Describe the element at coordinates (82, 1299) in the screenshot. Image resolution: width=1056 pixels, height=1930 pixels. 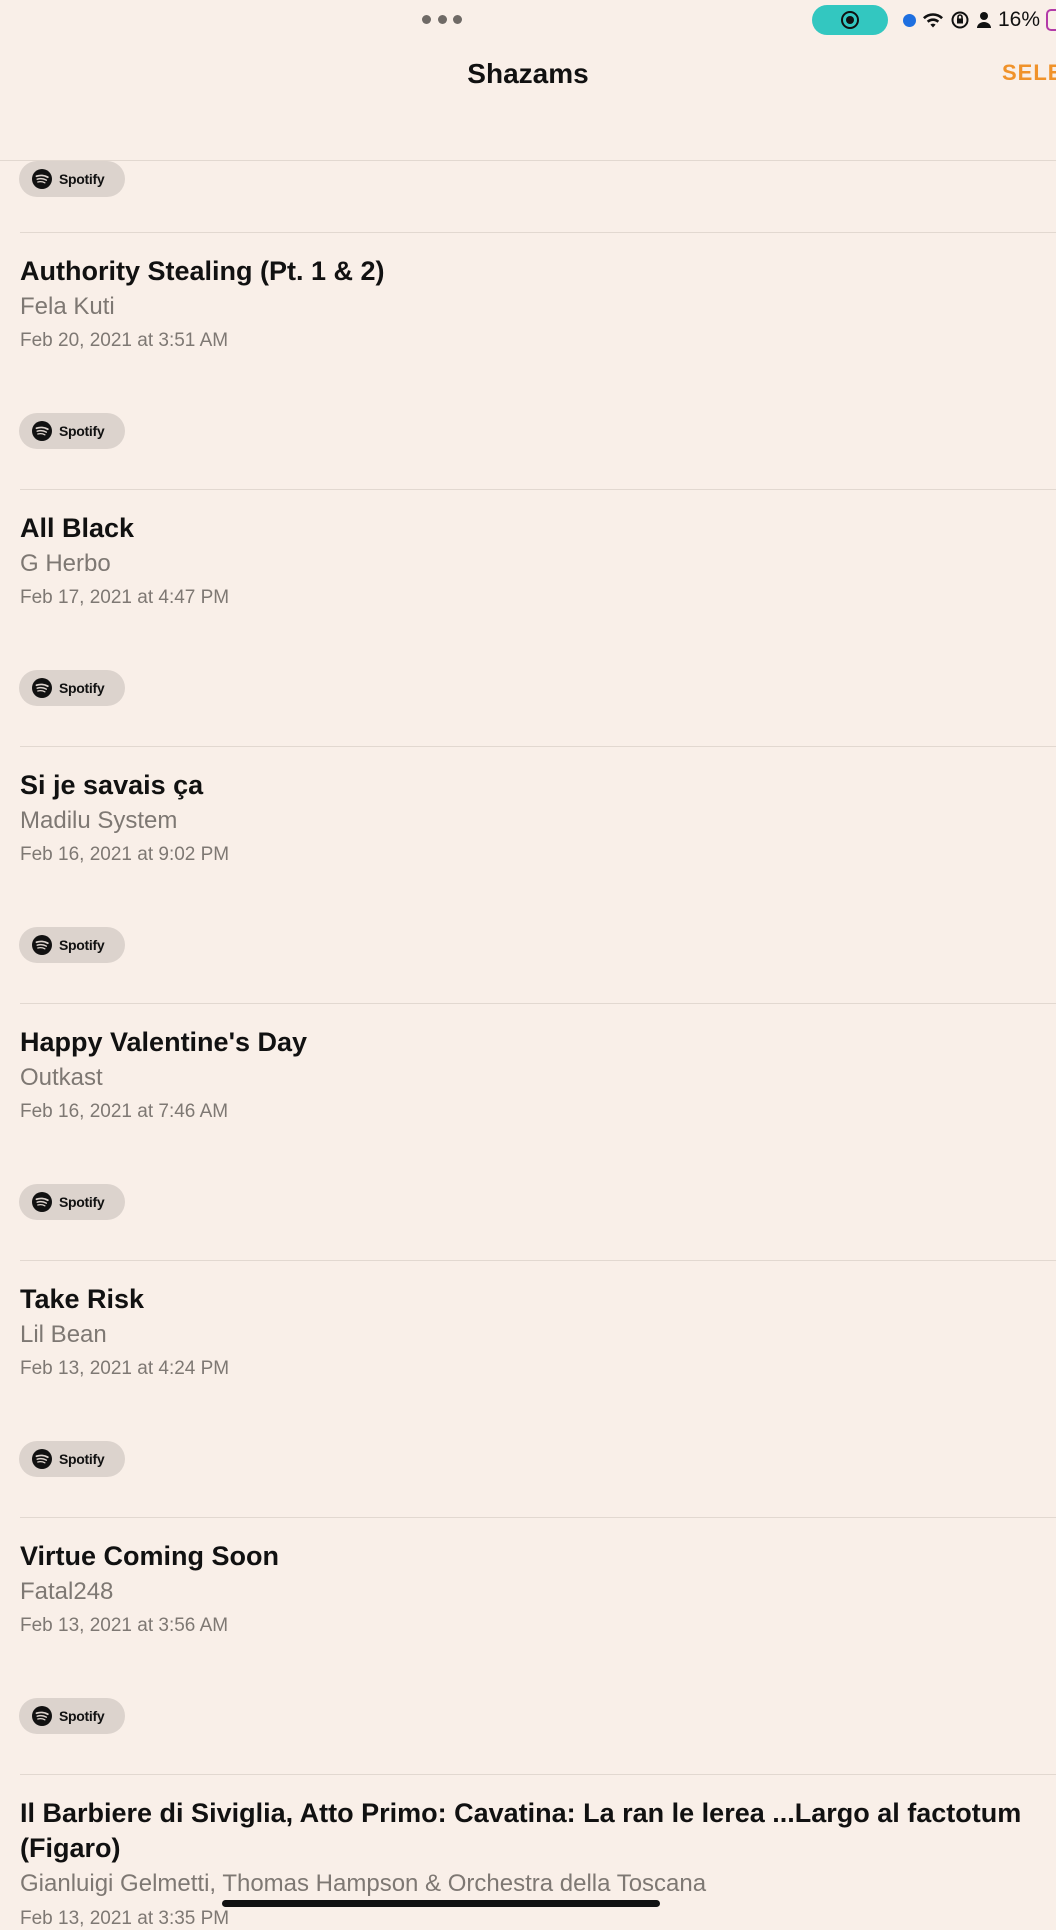
I see `song-title: Take Risk` at that location.